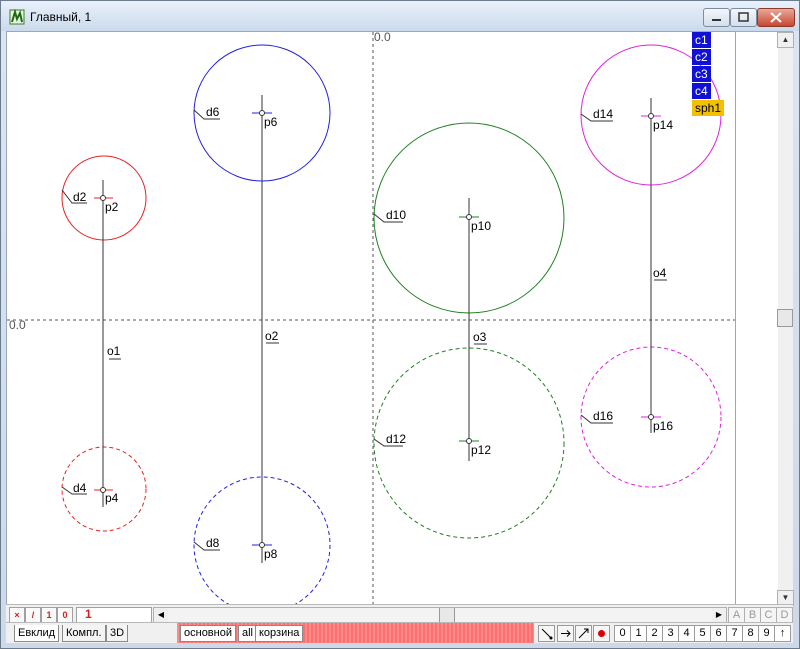 The width and height of the screenshot is (800, 649). I want to click on arrow-tool, so click(565, 633).